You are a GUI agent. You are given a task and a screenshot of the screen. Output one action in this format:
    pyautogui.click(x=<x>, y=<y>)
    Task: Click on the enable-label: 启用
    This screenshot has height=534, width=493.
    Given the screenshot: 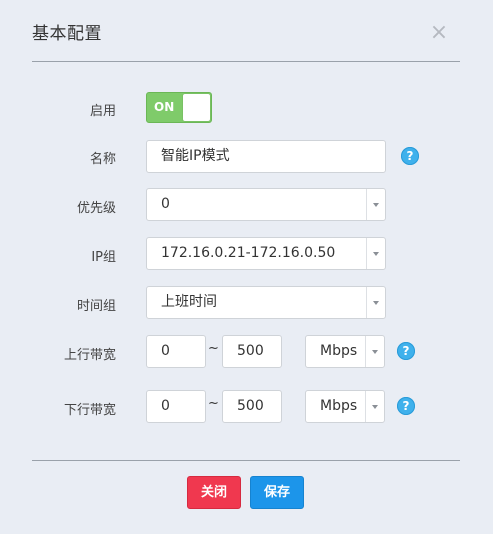 What is the action you would take?
    pyautogui.click(x=102, y=111)
    